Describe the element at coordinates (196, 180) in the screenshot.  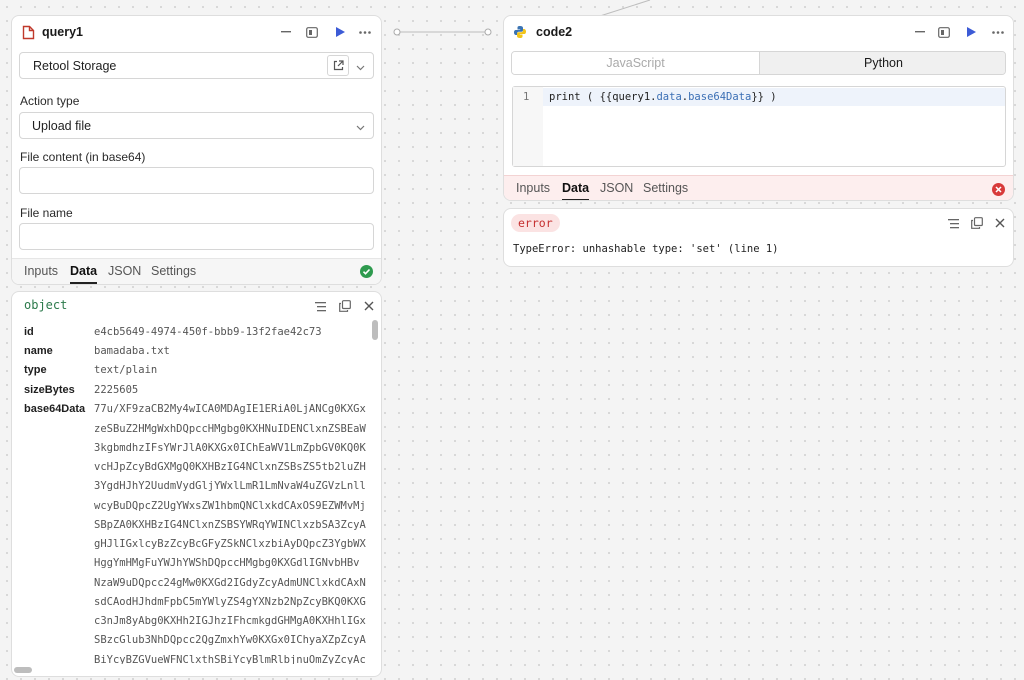
I see `file-content-input` at that location.